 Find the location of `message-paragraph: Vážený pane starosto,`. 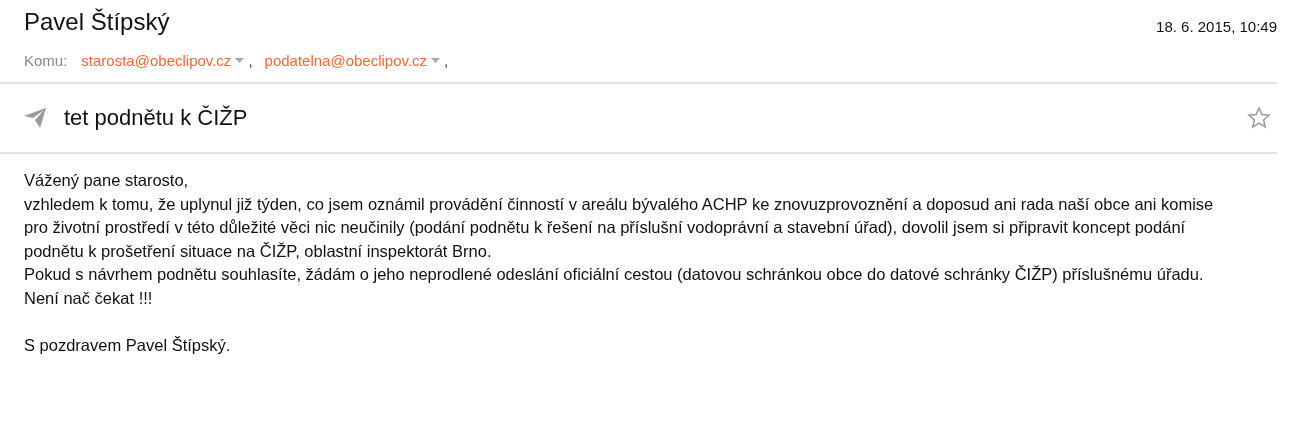

message-paragraph: Vážený pane starosto, is located at coordinates (107, 180).